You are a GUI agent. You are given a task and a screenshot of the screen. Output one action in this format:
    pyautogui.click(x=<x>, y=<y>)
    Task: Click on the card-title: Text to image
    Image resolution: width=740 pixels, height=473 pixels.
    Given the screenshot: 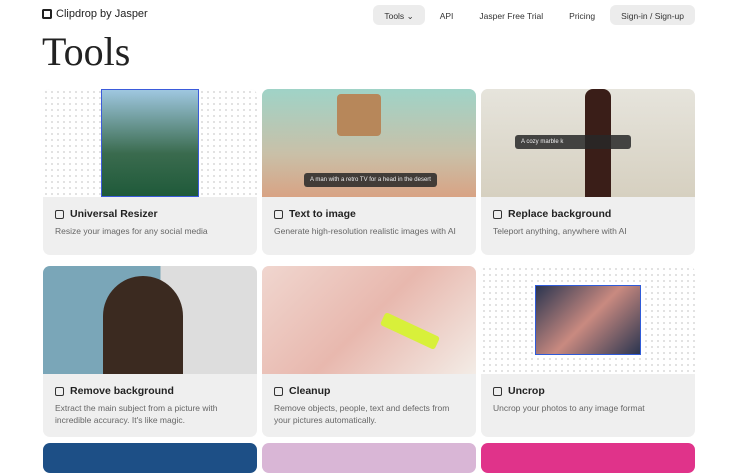 What is the action you would take?
    pyautogui.click(x=322, y=214)
    